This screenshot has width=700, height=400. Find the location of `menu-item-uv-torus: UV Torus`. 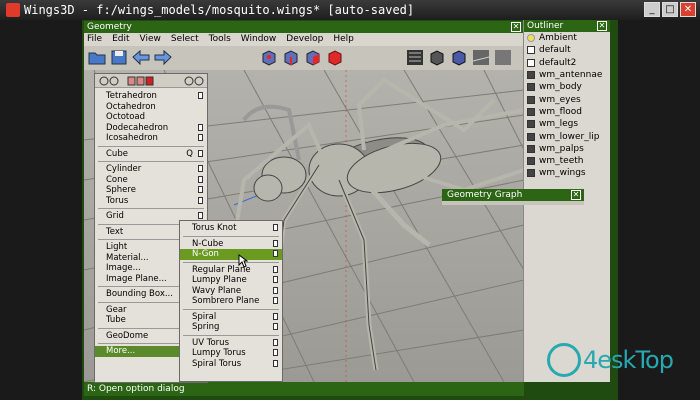

menu-item-uv-torus: UV Torus is located at coordinates (231, 343).